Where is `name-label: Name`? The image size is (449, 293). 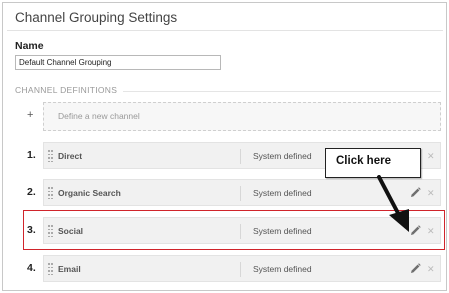
name-label: Name is located at coordinates (29, 46).